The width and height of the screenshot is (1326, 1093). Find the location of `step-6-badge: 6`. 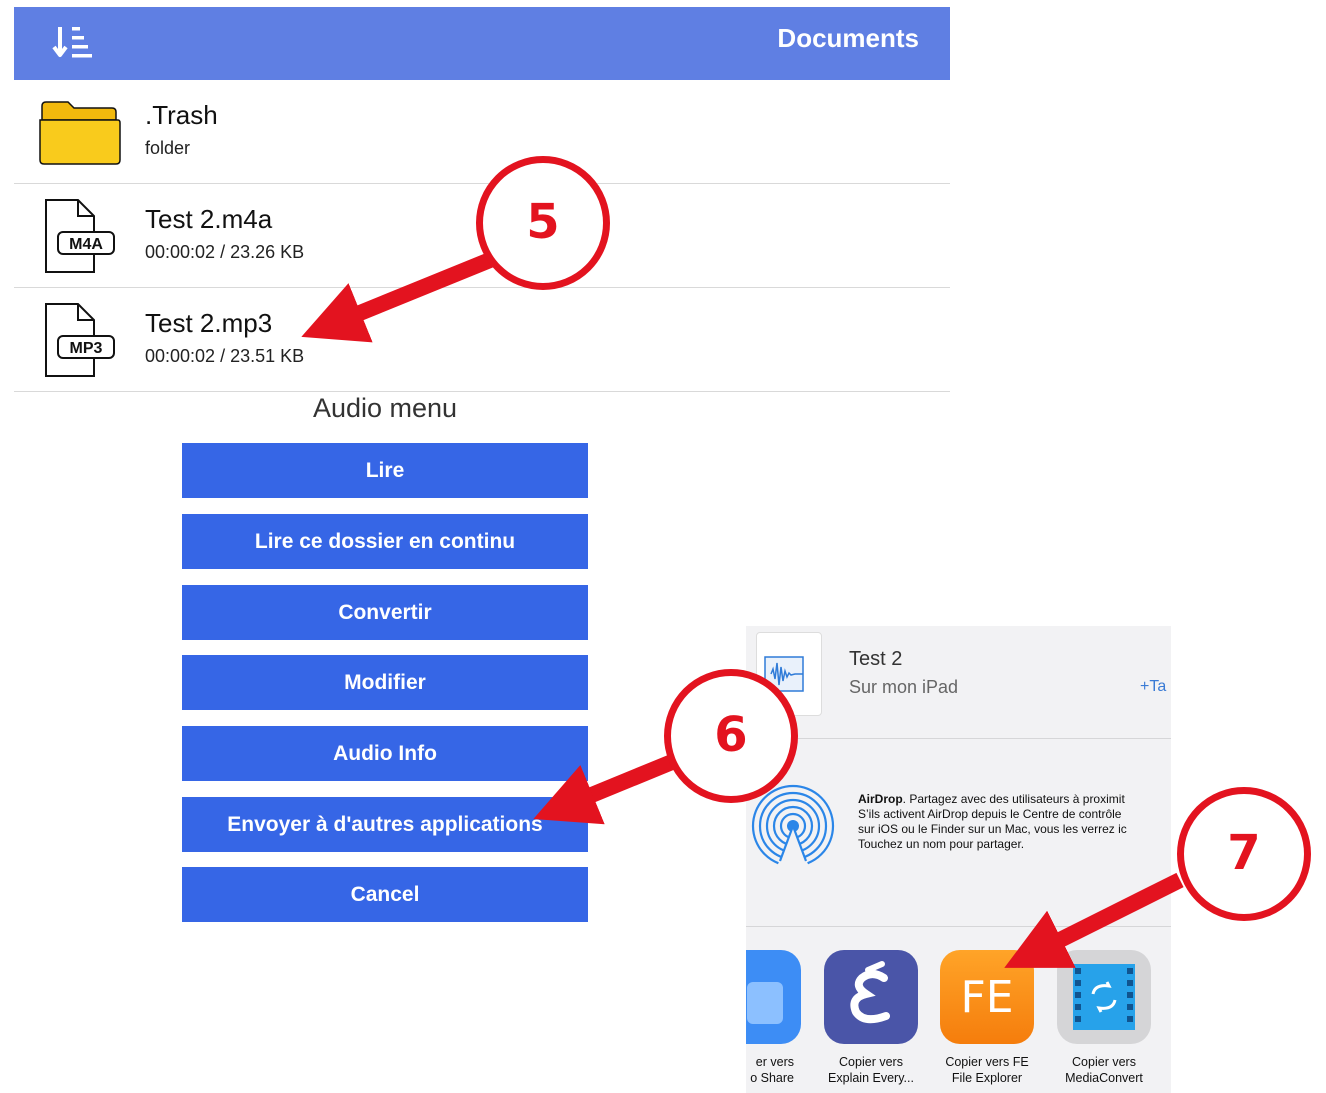

step-6-badge: 6 is located at coordinates (731, 736).